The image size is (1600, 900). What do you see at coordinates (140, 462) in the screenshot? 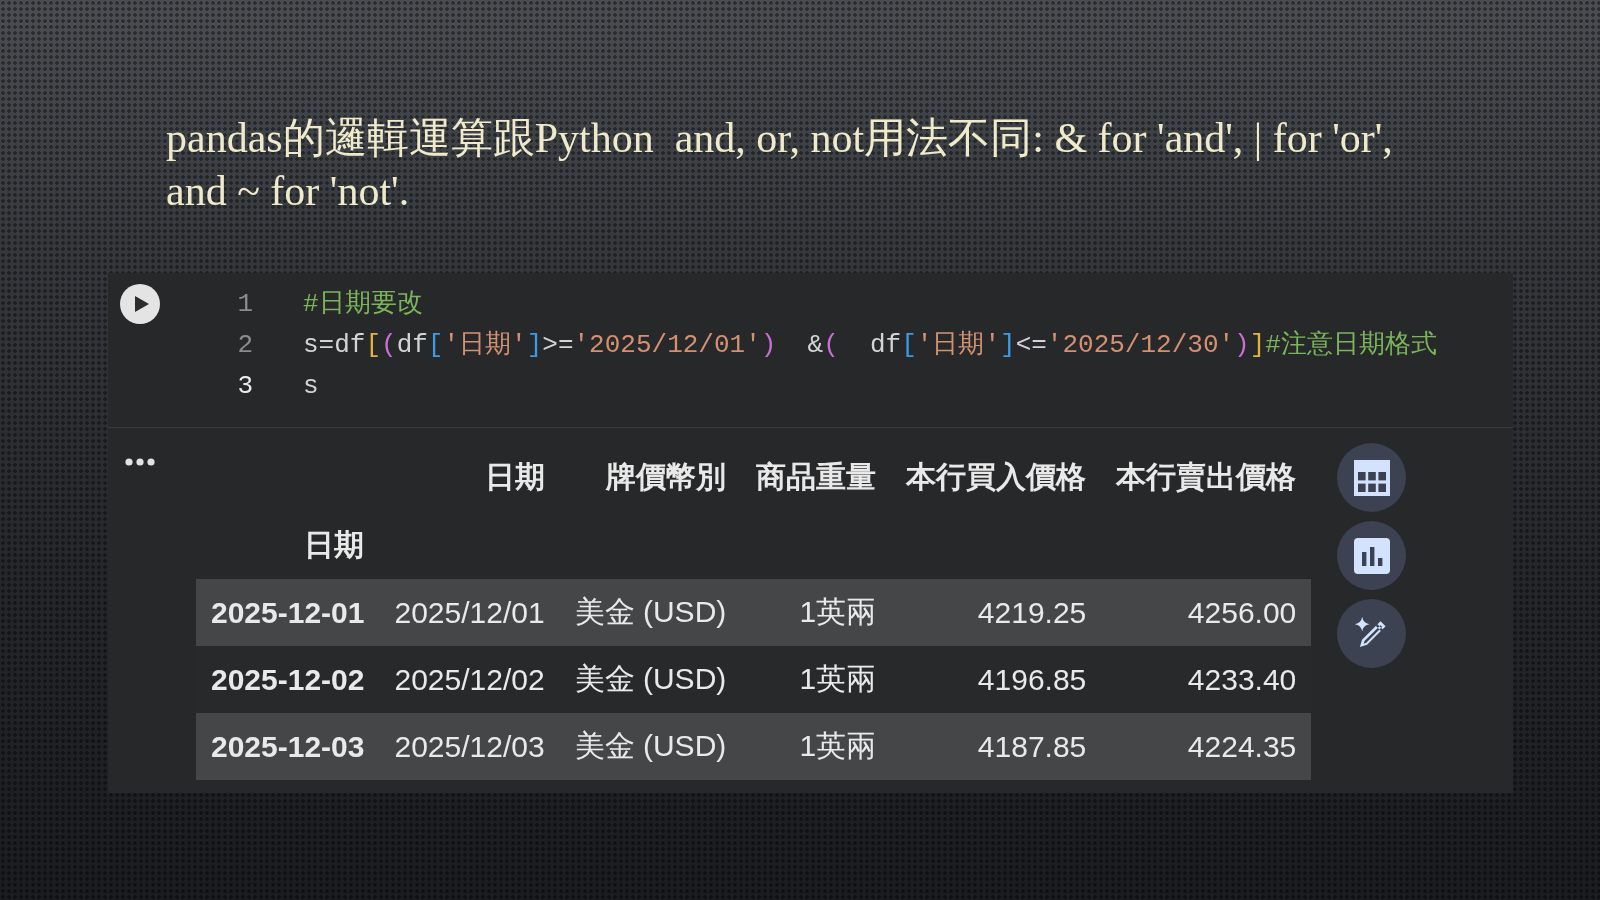
I see `more-options-icon` at bounding box center [140, 462].